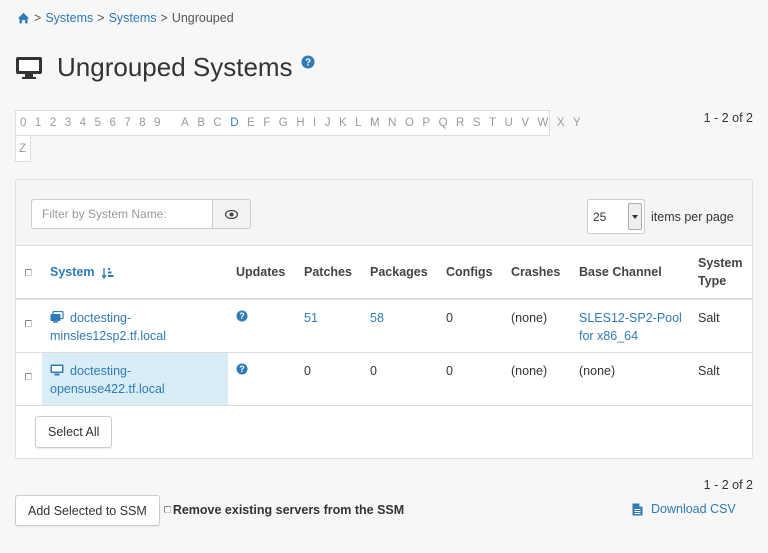 The image size is (768, 553). Describe the element at coordinates (107, 380) in the screenshot. I see `system-link: doctesting-opensuse422.tf.local` at that location.